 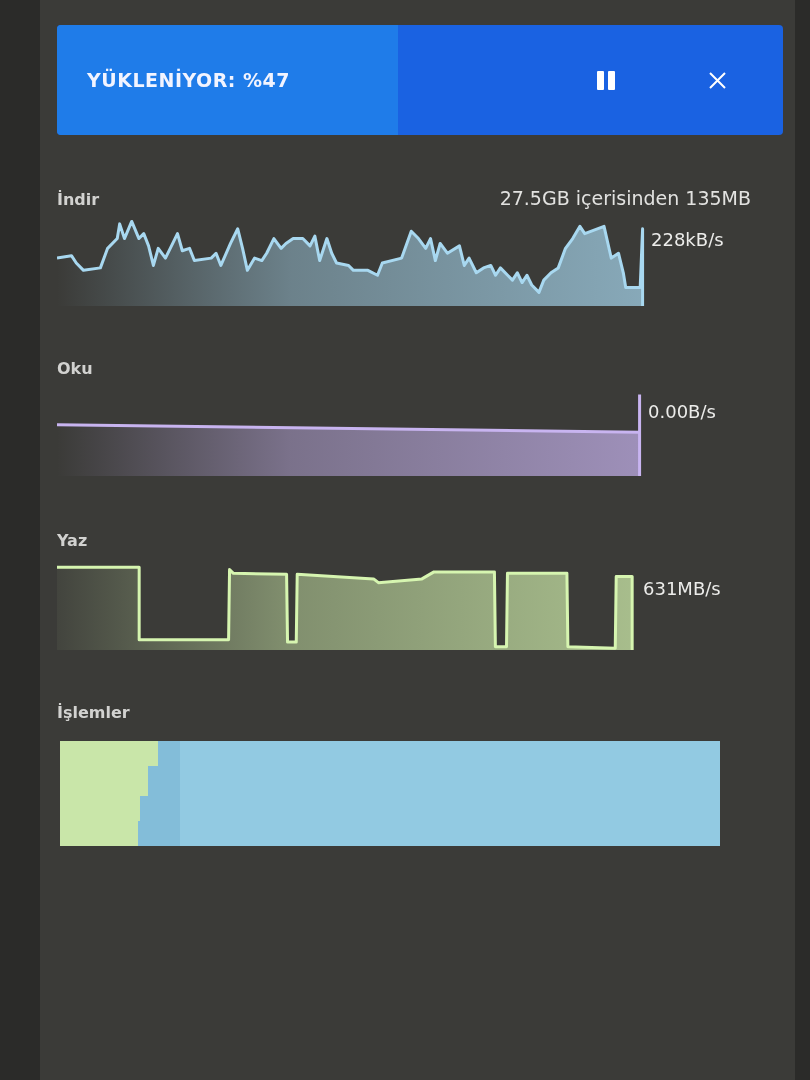 What do you see at coordinates (78, 199) in the screenshot?
I see `section-label: İndir` at bounding box center [78, 199].